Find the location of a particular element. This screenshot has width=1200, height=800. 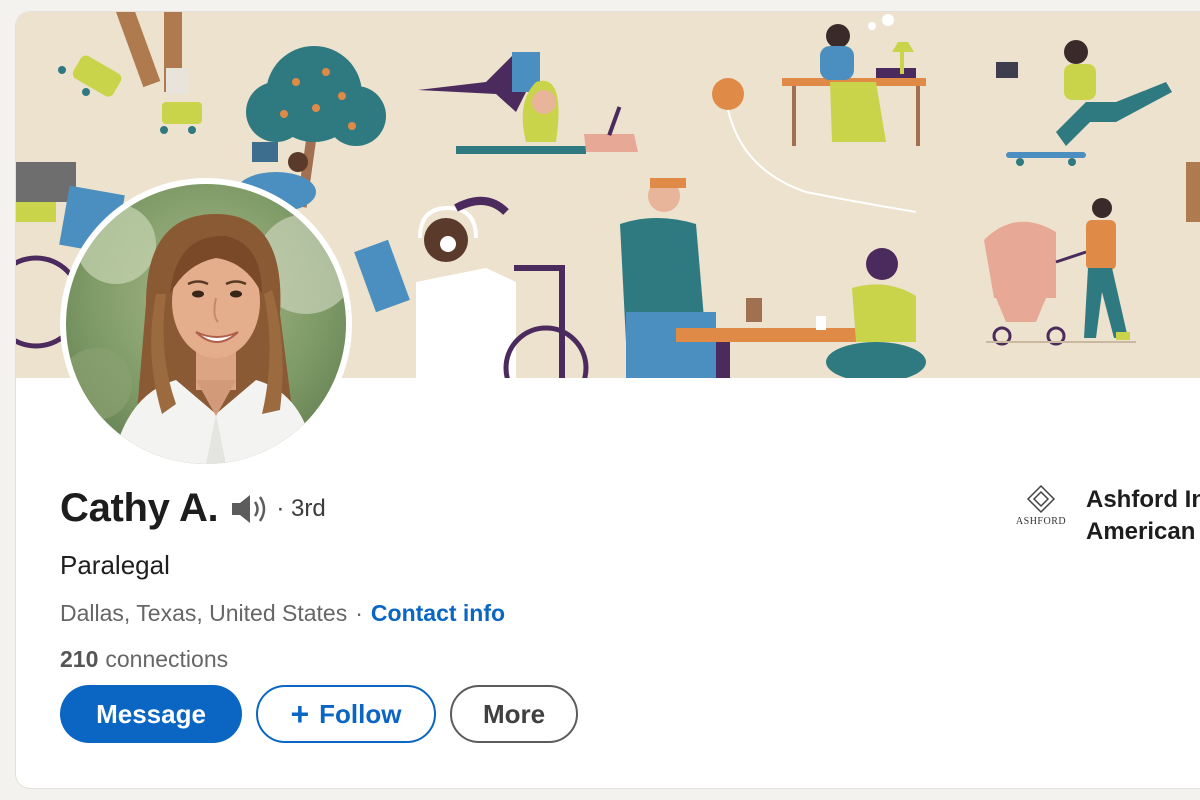

name-row: Cathy A. · 3rd is located at coordinates (193, 508).